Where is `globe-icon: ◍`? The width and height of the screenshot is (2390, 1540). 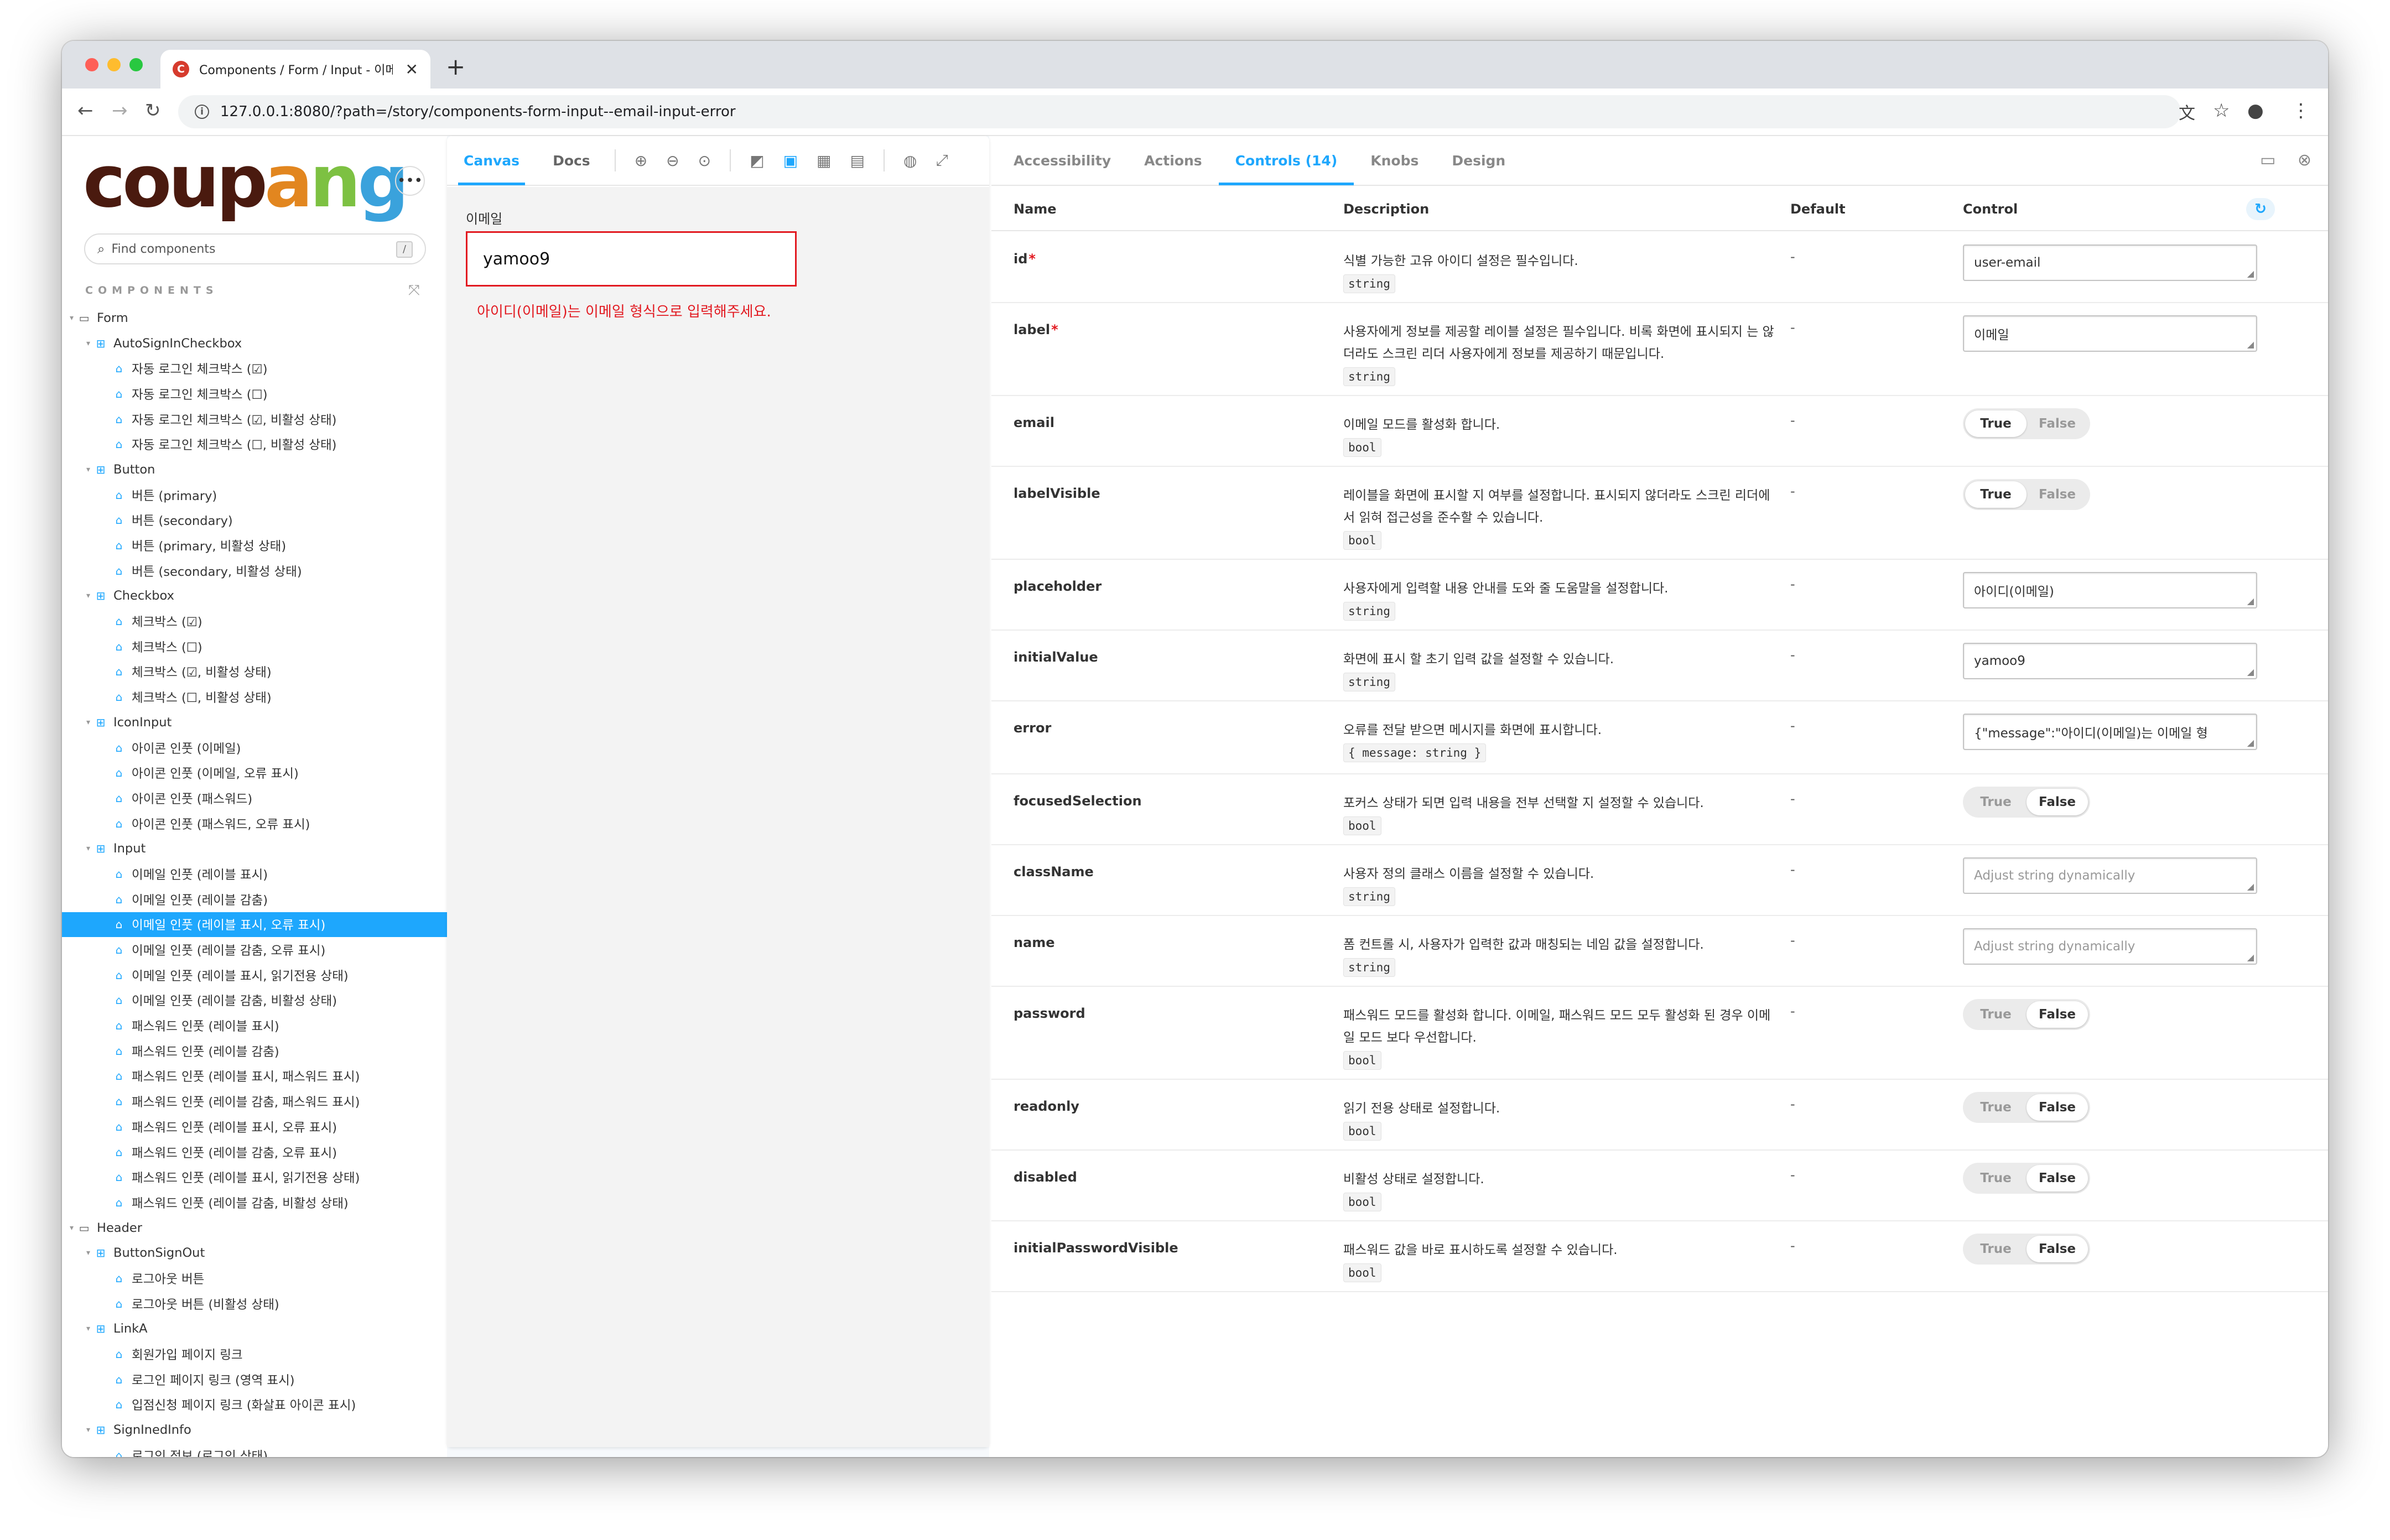 globe-icon: ◍ is located at coordinates (910, 161).